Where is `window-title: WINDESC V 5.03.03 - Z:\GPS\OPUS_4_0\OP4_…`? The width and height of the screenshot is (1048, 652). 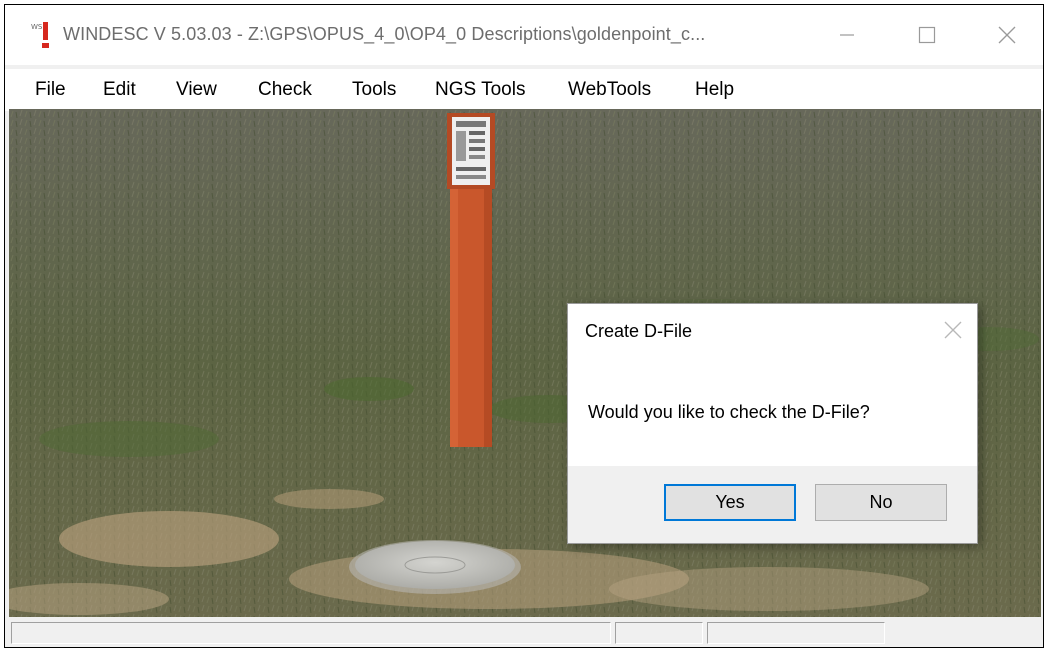 window-title: WINDESC V 5.03.03 - Z:\GPS\OPUS_4_0\OP4_… is located at coordinates (384, 34).